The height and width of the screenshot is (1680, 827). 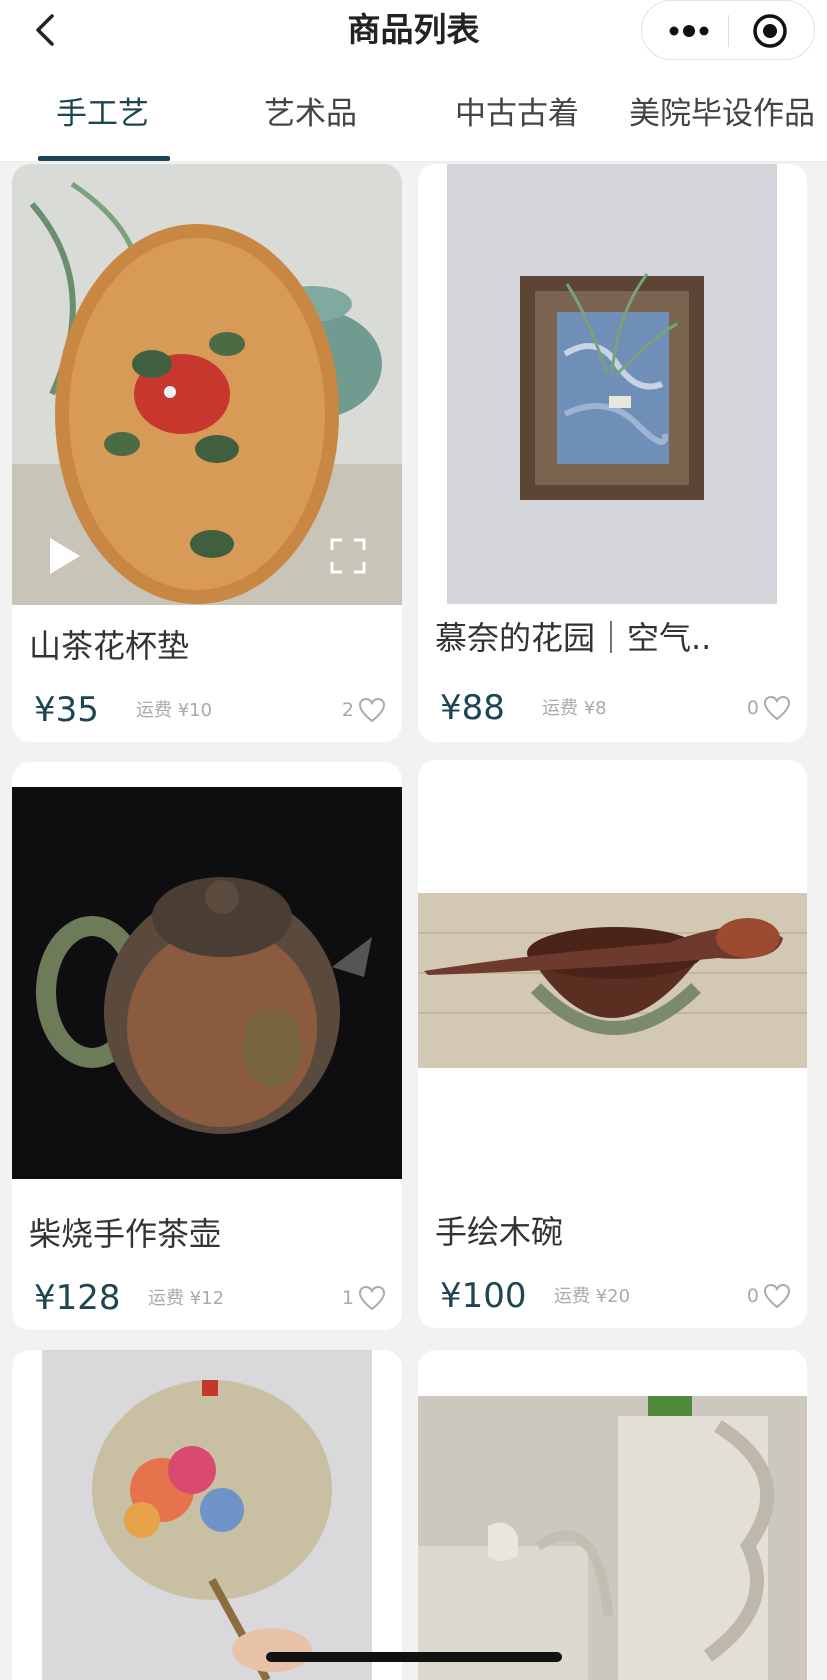 I want to click on target-icon, so click(x=770, y=31).